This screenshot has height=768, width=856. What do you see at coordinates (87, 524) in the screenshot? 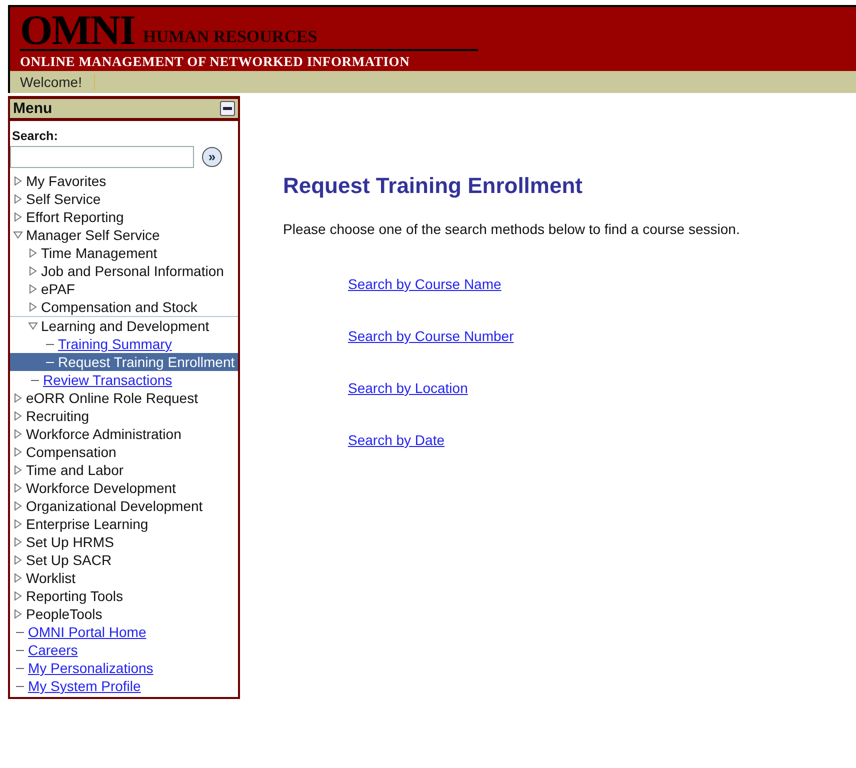
I see `menu-folder: Enterprise Learning` at bounding box center [87, 524].